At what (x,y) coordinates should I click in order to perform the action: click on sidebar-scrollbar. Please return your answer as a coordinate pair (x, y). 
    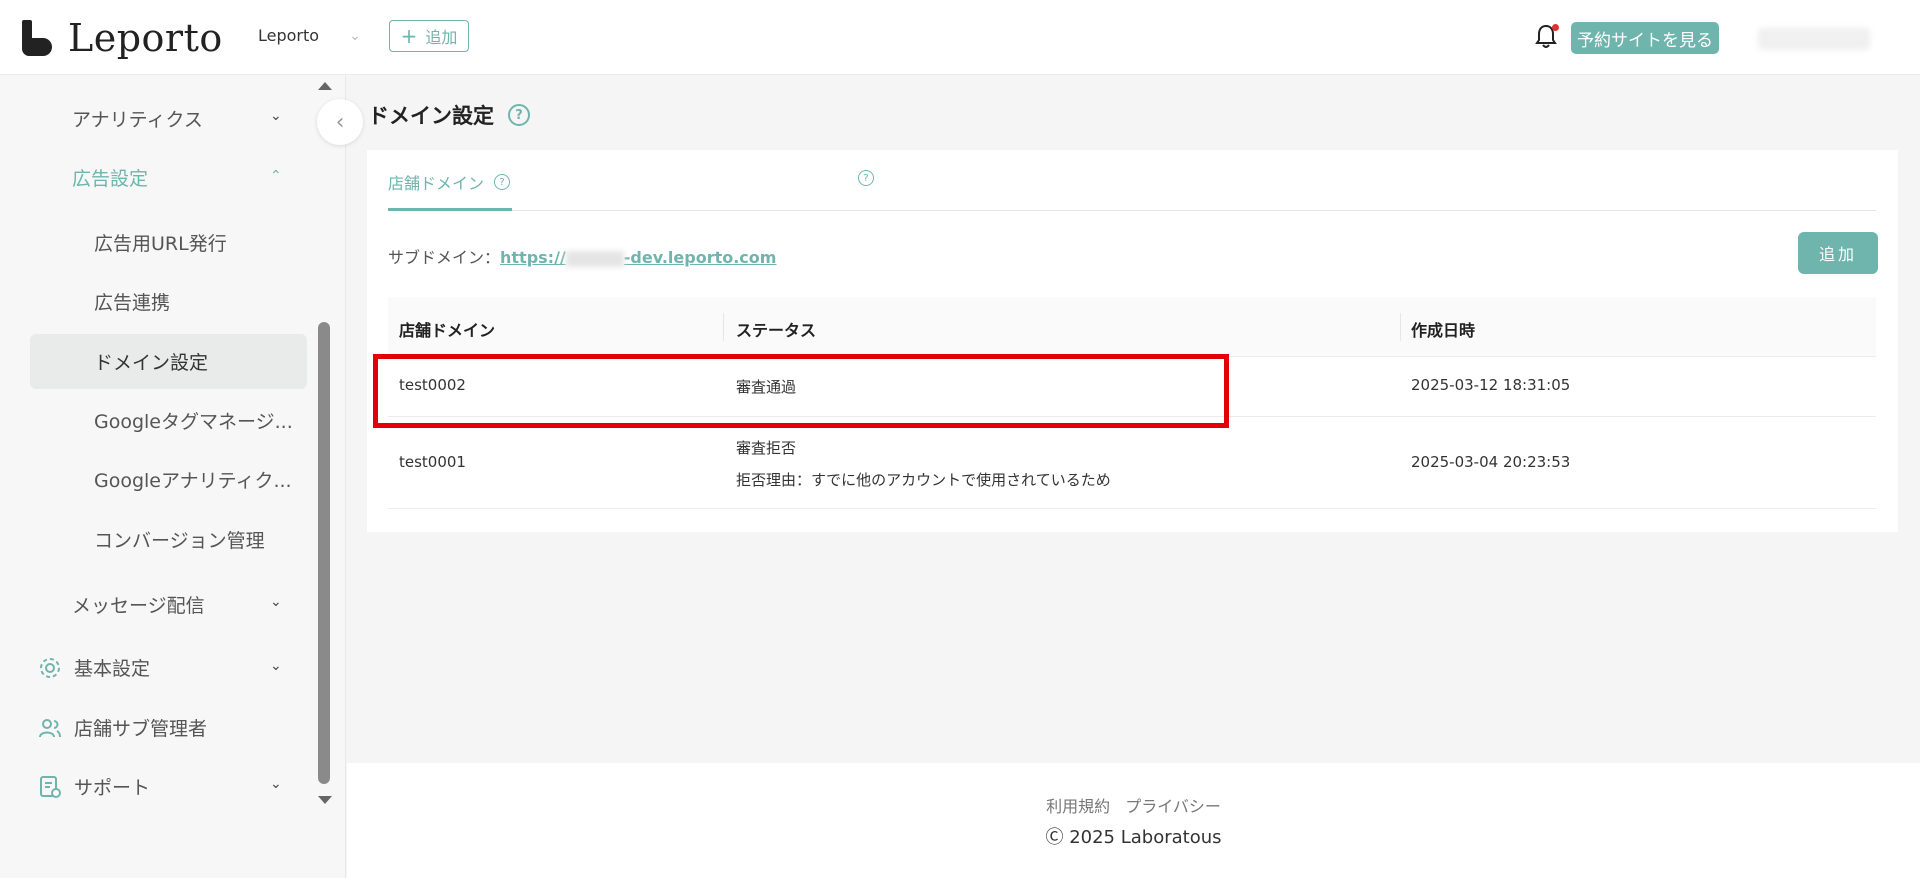
    Looking at the image, I should click on (323, 446).